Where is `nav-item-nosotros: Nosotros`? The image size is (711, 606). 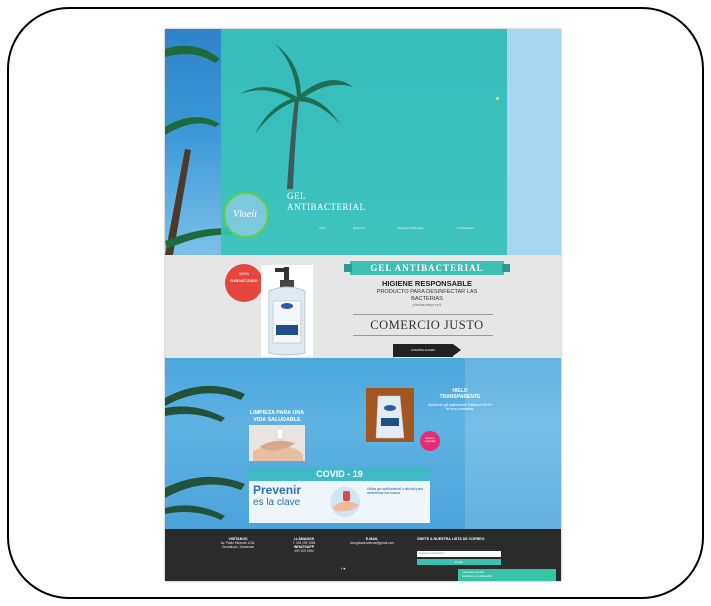 nav-item-nosotros: Nosotros is located at coordinates (359, 228).